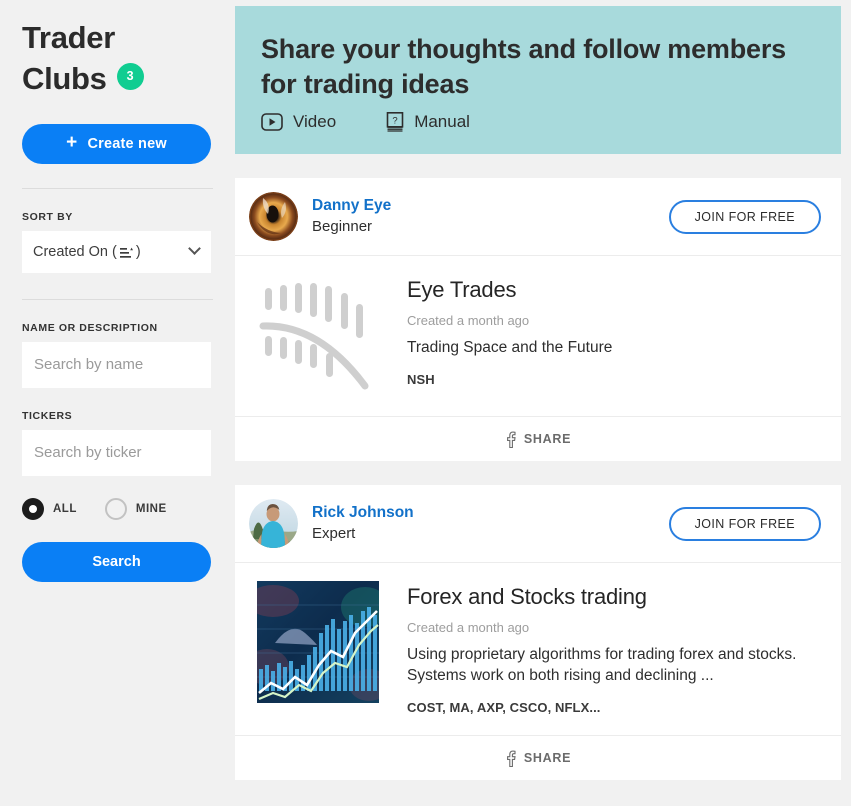 Image resolution: width=851 pixels, height=806 pixels. What do you see at coordinates (72, 143) in the screenshot?
I see `plus-icon: +` at bounding box center [72, 143].